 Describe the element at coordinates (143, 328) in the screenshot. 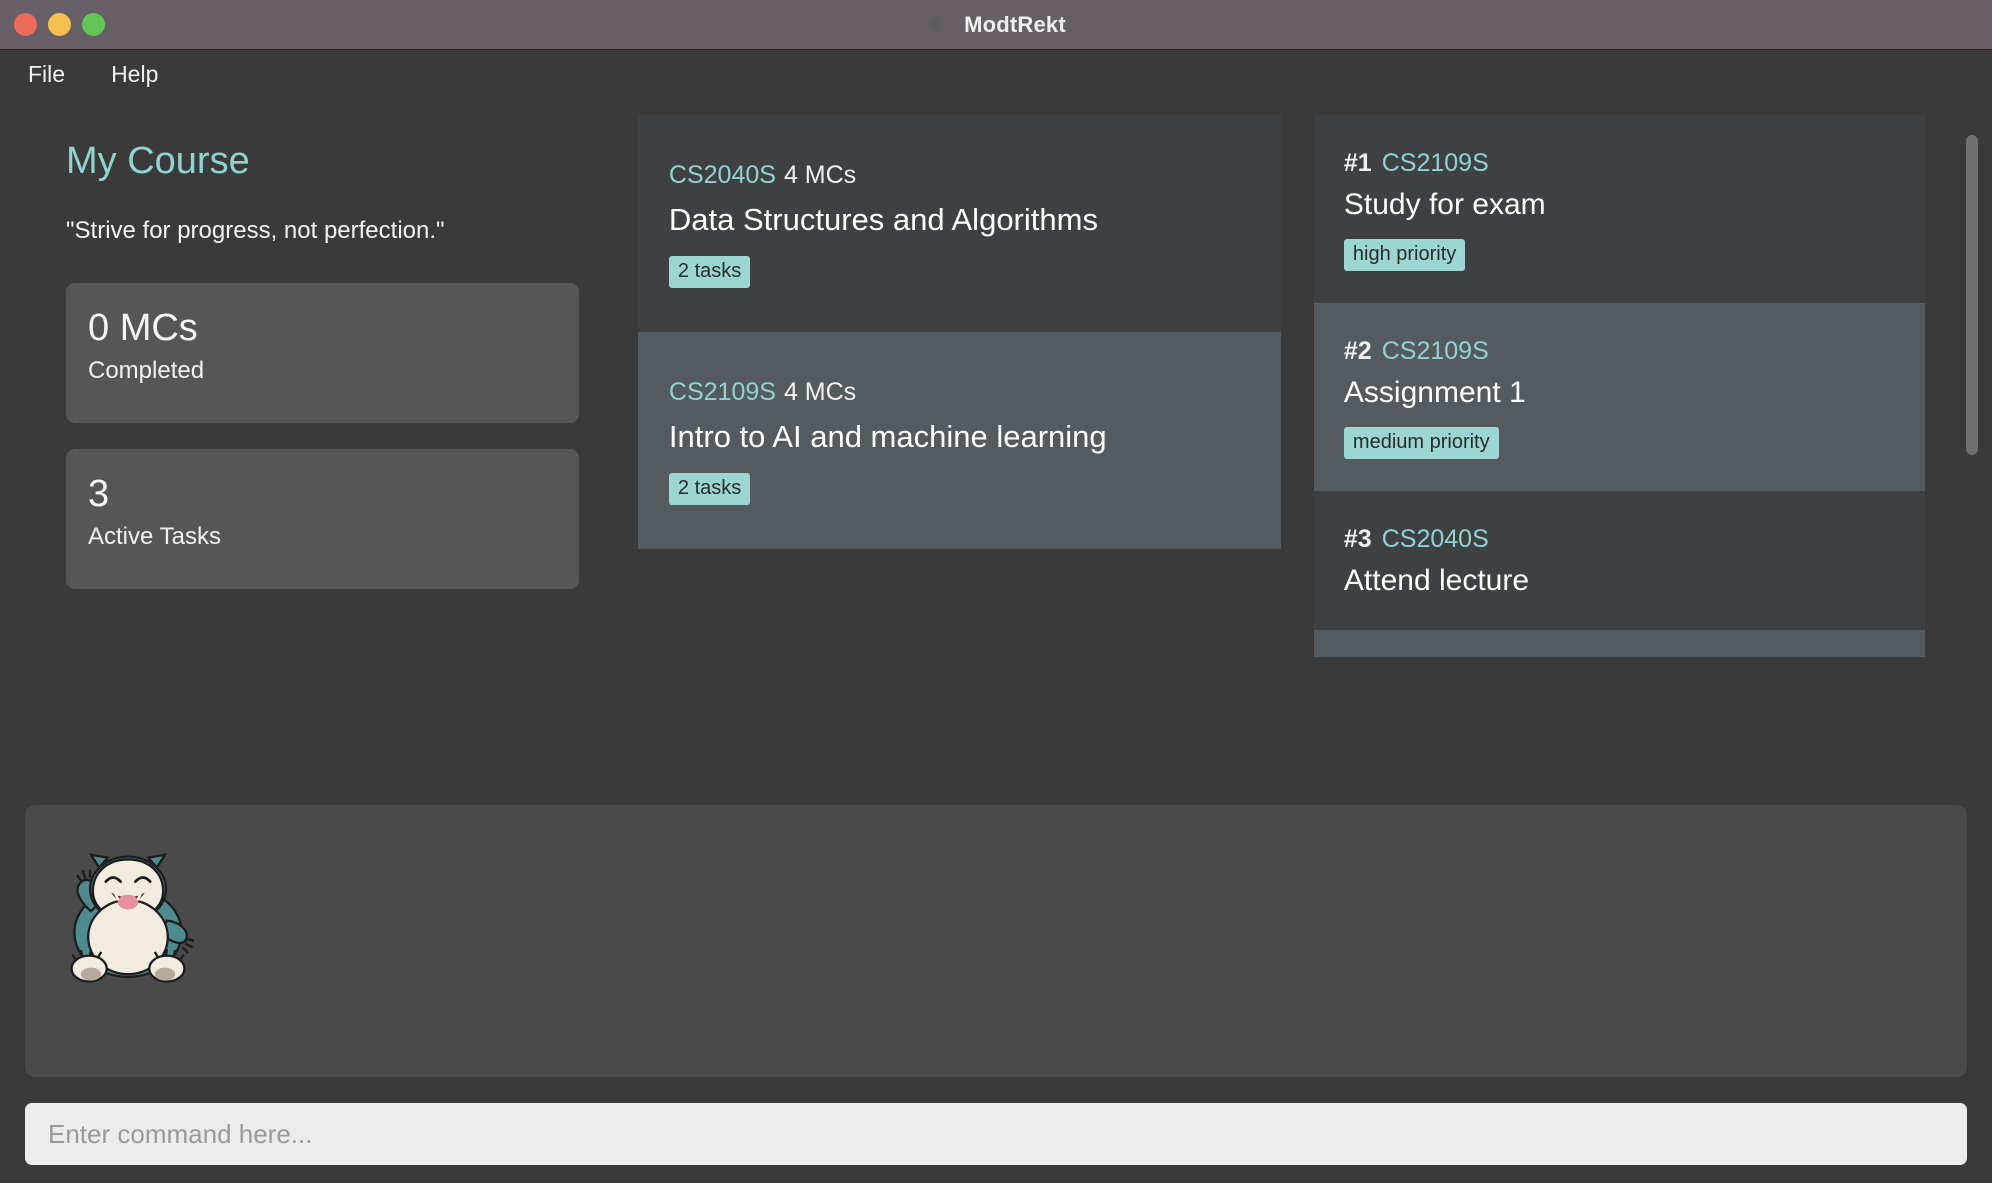

I see `stat-value: 0 MCs` at that location.